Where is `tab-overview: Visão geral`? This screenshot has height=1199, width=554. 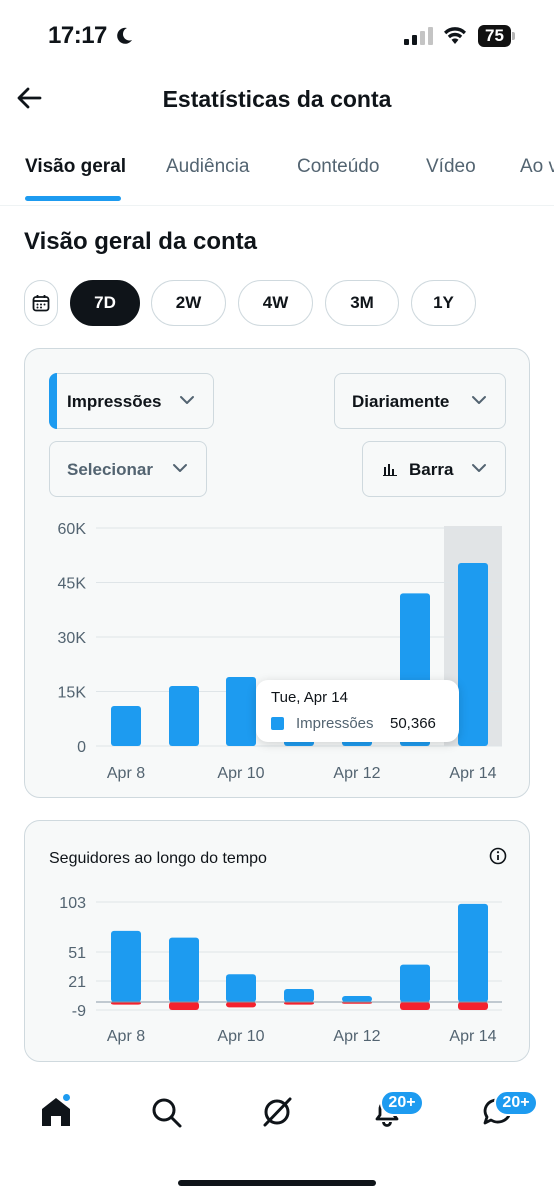 tab-overview: Visão geral is located at coordinates (75, 167).